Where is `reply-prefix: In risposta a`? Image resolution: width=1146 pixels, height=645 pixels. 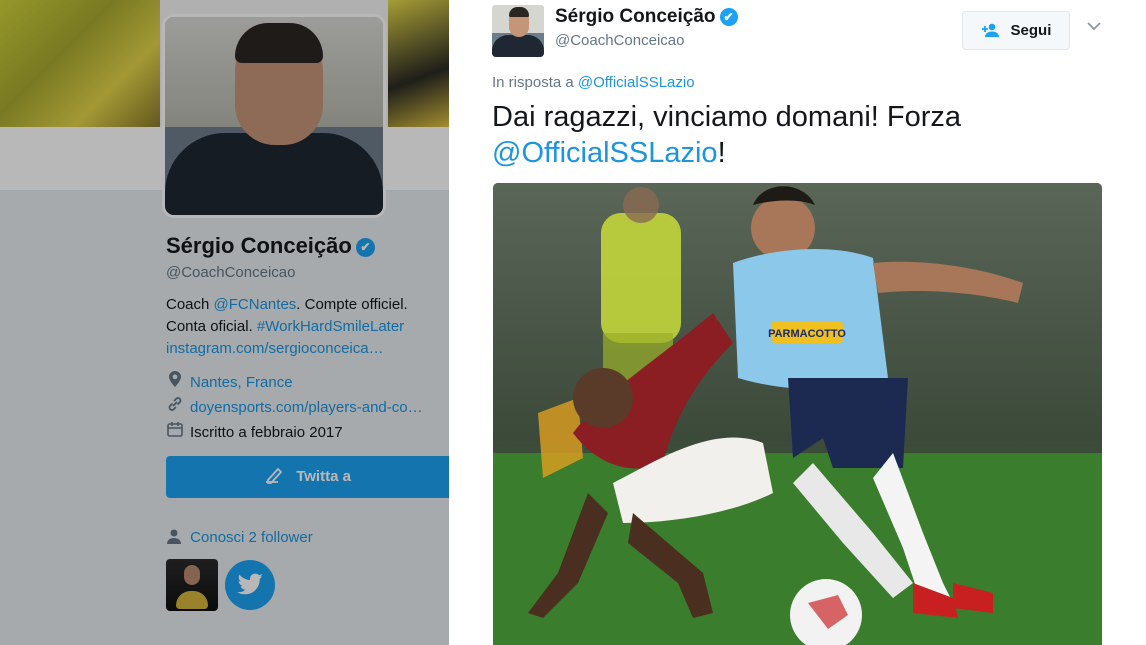
reply-prefix: In risposta a is located at coordinates (535, 82).